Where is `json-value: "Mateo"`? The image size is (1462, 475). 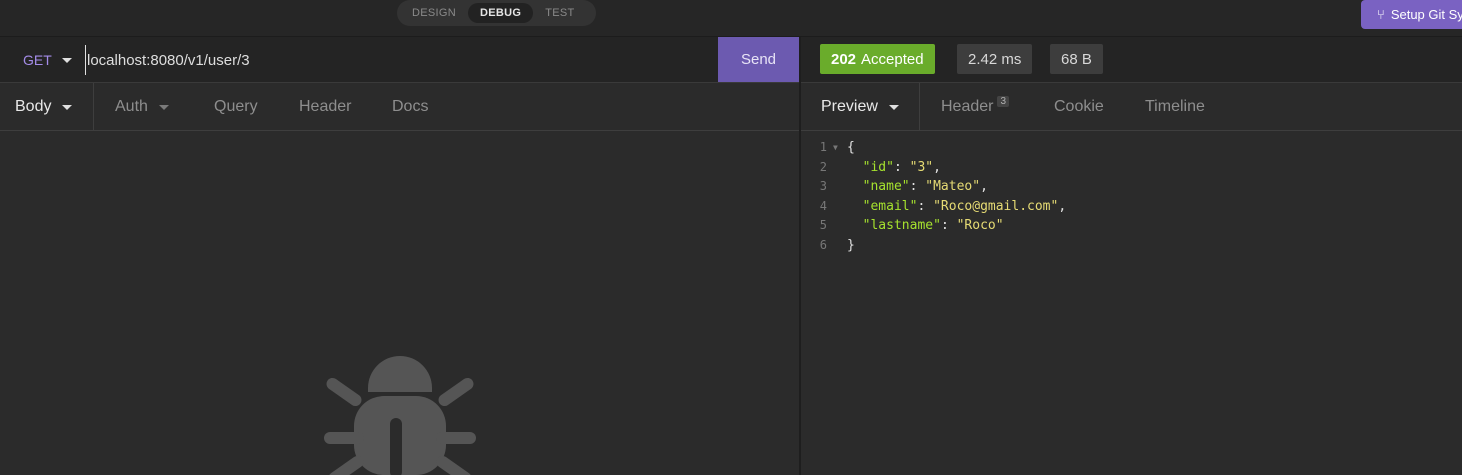
json-value: "Mateo" is located at coordinates (953, 187).